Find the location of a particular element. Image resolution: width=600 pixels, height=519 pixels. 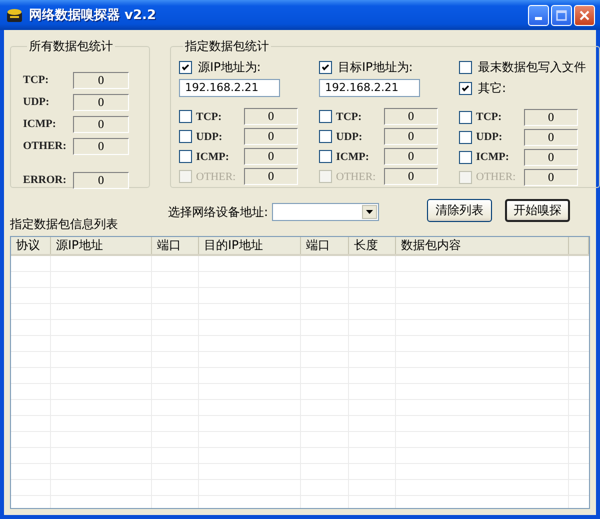

counter-label: ERROR: is located at coordinates (45, 180).